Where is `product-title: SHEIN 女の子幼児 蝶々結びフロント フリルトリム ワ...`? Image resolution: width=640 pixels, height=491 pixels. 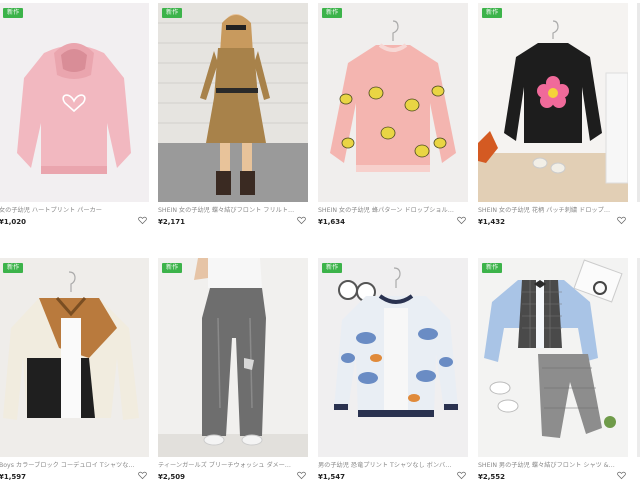 product-title: SHEIN 女の子幼児 蝶々結びフロント フリルトリム ワ... is located at coordinates (227, 210).